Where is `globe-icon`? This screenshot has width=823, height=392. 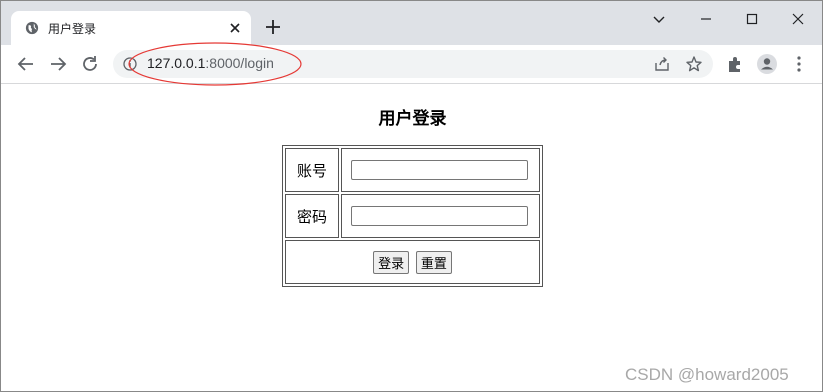 globe-icon is located at coordinates (32, 28).